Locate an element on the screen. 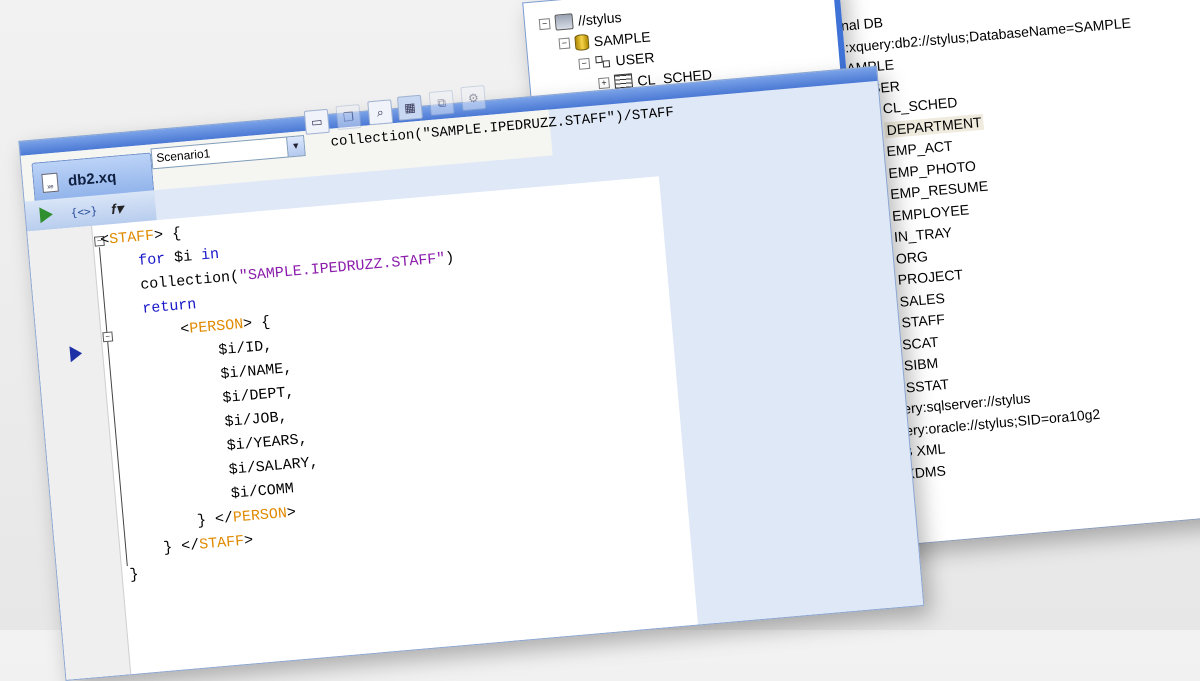  mapping-button: ⧉ is located at coordinates (442, 103).